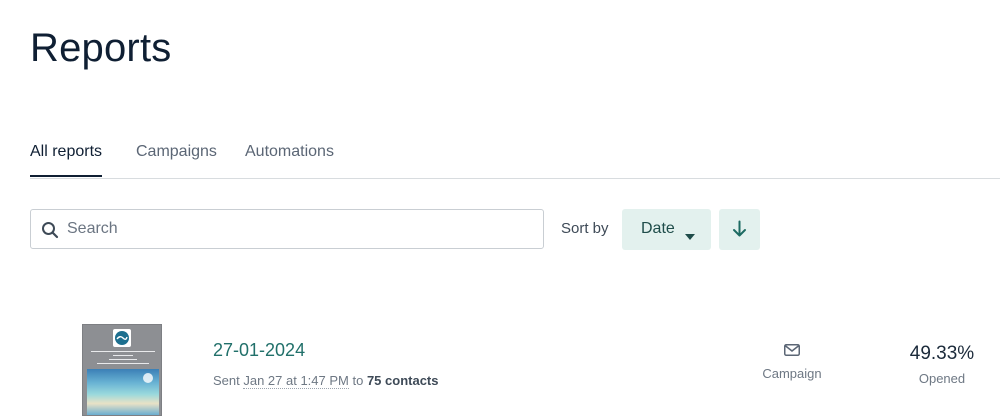 The width and height of the screenshot is (1000, 416). What do you see at coordinates (148, 378) in the screenshot?
I see `photo-logo-mark` at bounding box center [148, 378].